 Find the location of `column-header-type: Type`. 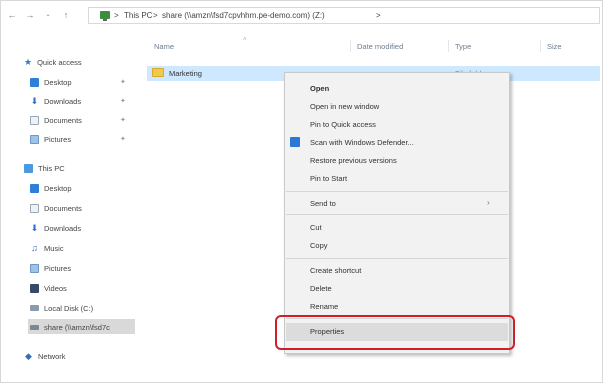

column-header-type: Type is located at coordinates (463, 46).